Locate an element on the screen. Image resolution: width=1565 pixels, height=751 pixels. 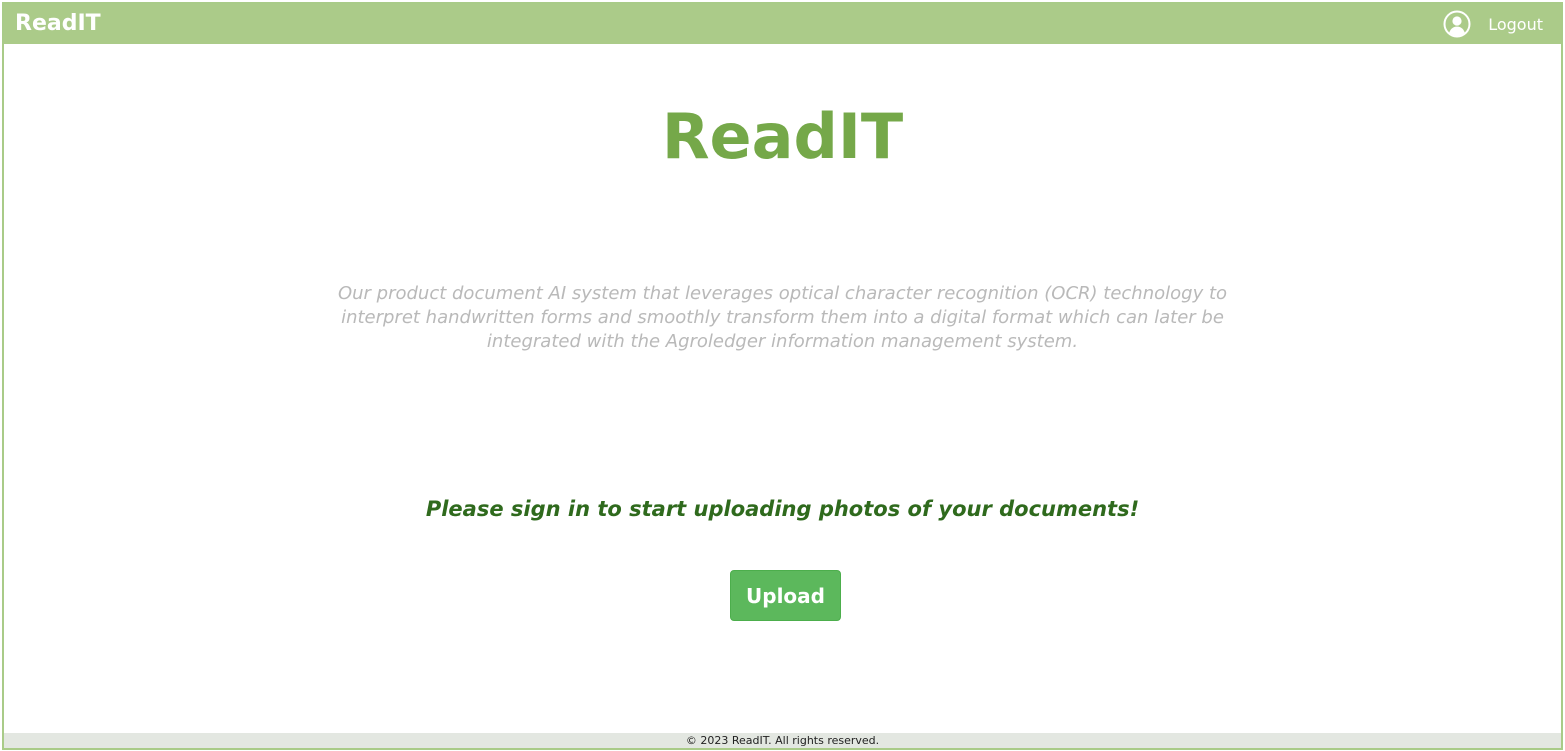
logout-label: Logout is located at coordinates (1515, 24).